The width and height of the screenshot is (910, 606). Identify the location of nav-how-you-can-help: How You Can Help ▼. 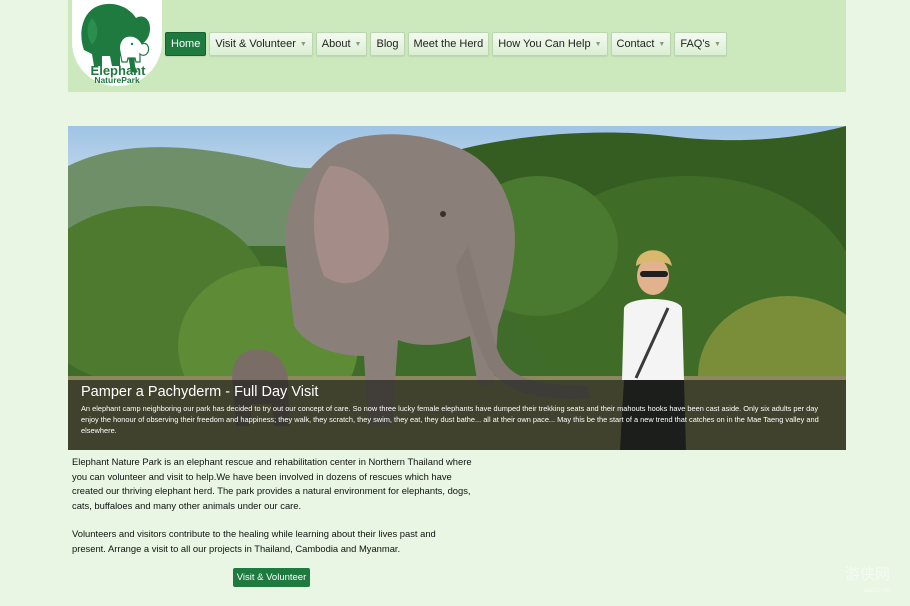
(550, 44).